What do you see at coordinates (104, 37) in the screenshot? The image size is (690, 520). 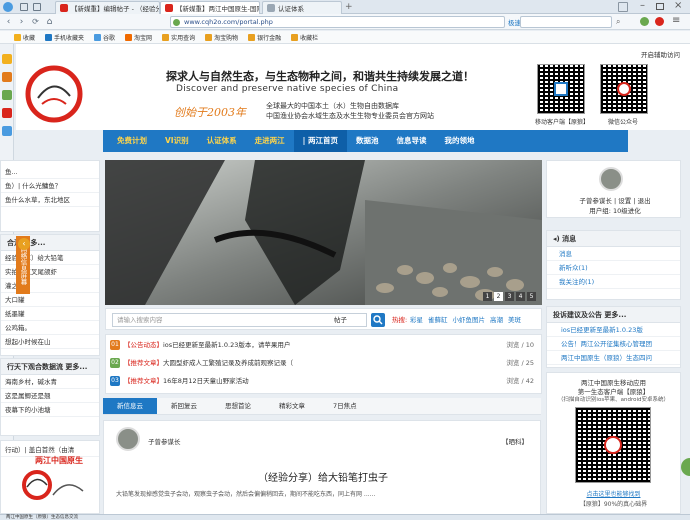 I see `bookmark-item: 谷歌` at bounding box center [104, 37].